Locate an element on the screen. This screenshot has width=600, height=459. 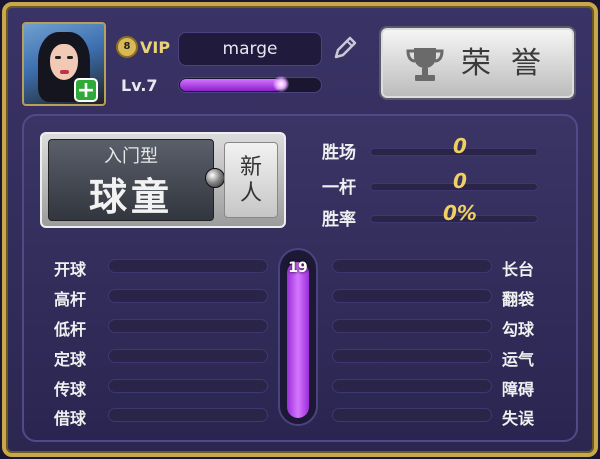
skill-label-combo-shot: 借球 is located at coordinates (70, 418).